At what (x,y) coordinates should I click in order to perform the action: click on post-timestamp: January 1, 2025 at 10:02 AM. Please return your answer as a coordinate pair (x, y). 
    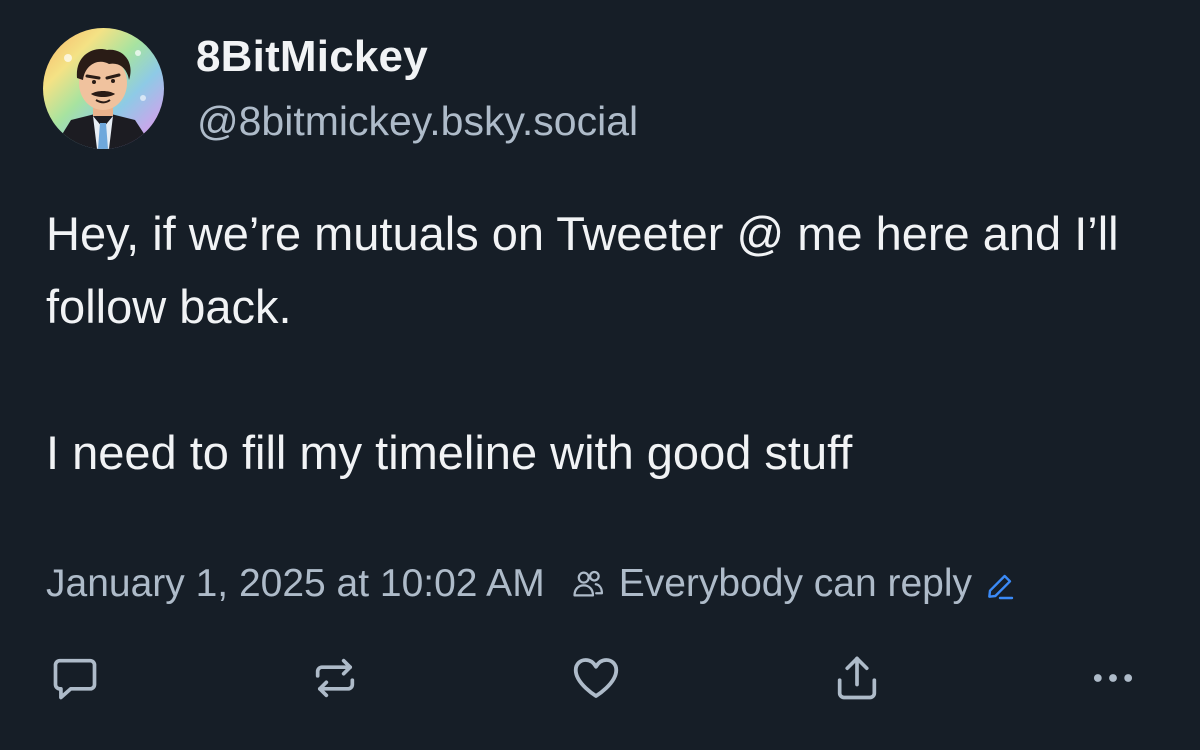
    Looking at the image, I should click on (295, 583).